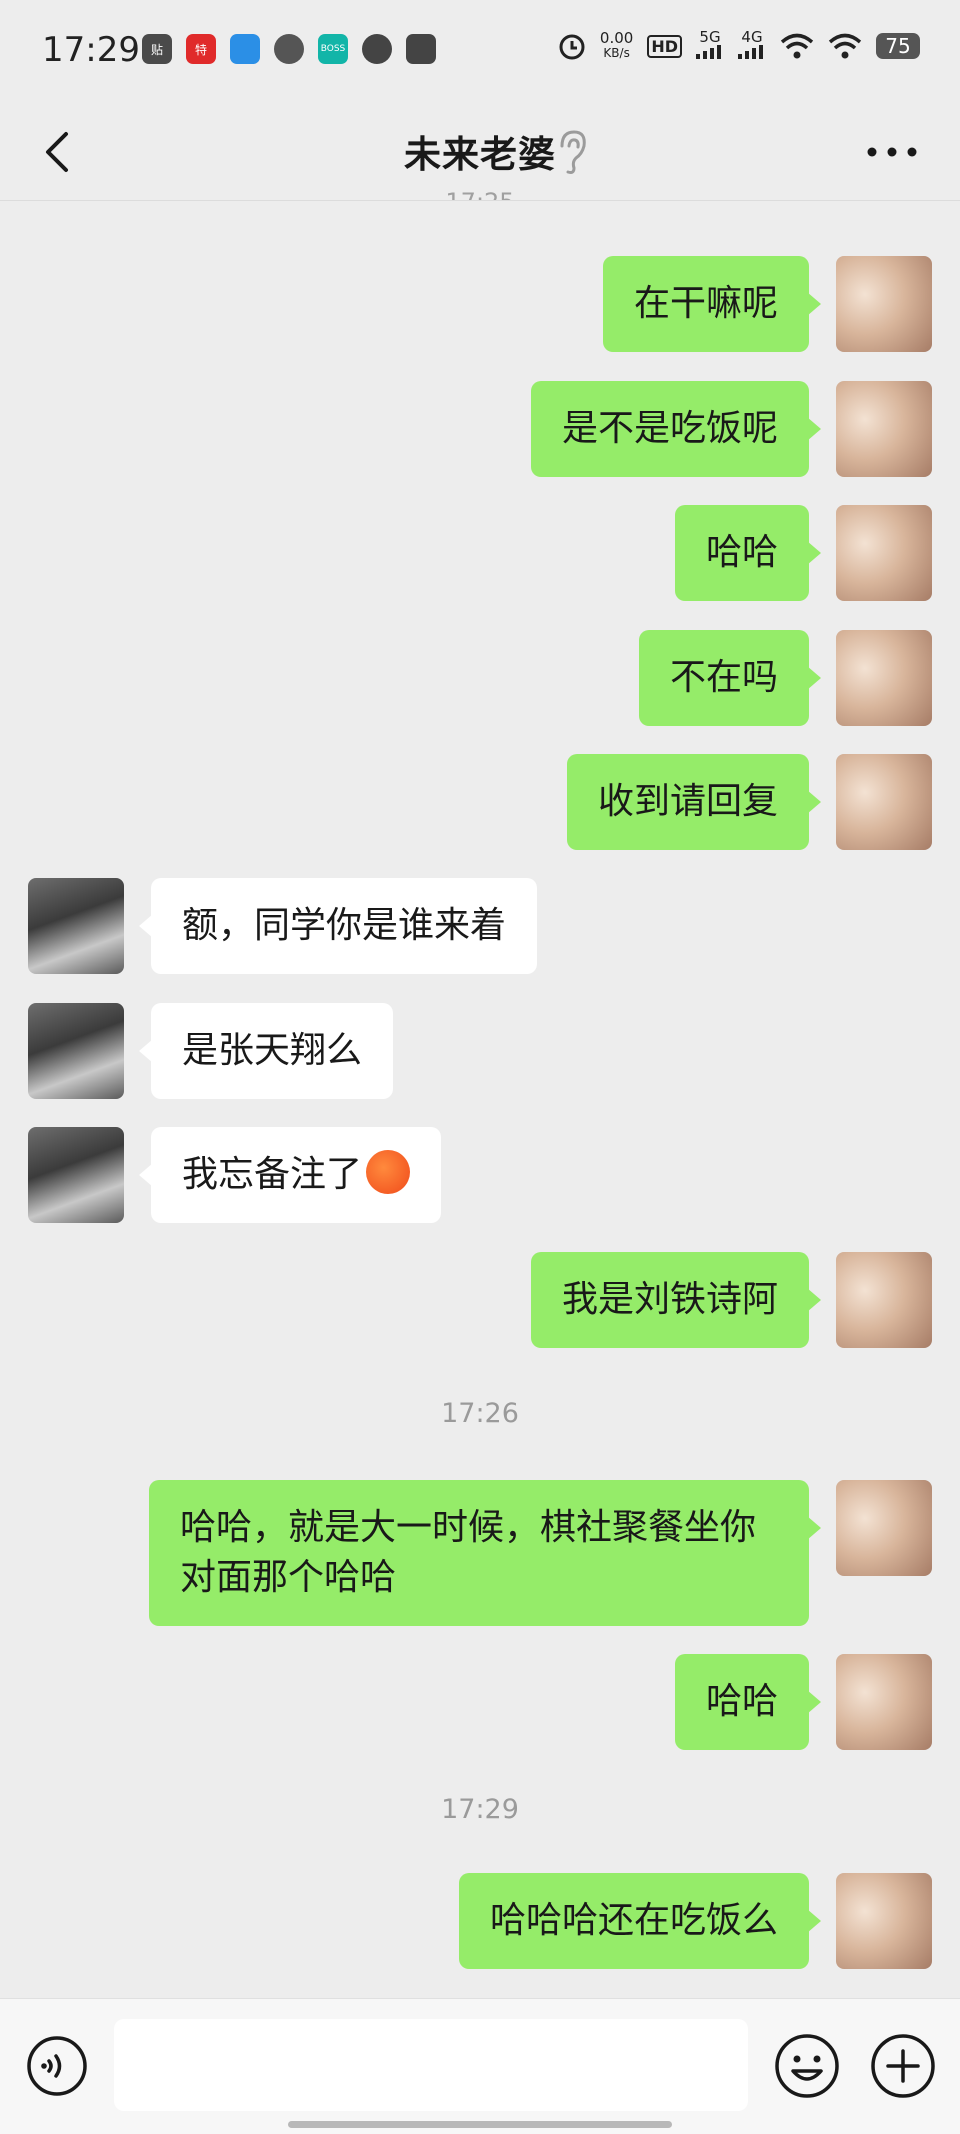  I want to click on message-row: 哈哈哈还在吃饭么, so click(480, 1921).